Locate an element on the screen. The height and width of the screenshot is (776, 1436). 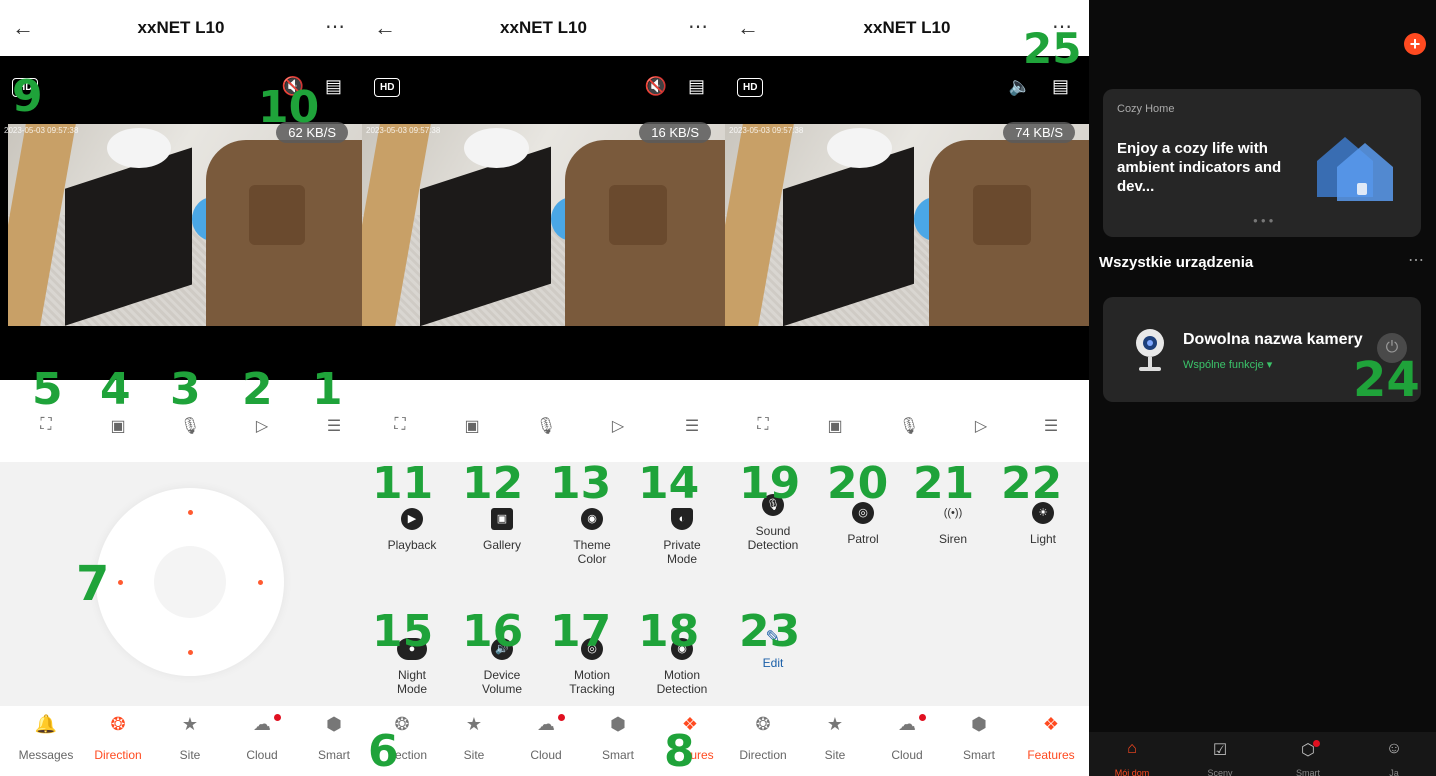
tab-me: ☺ Ja is located at coordinates (1394, 758).